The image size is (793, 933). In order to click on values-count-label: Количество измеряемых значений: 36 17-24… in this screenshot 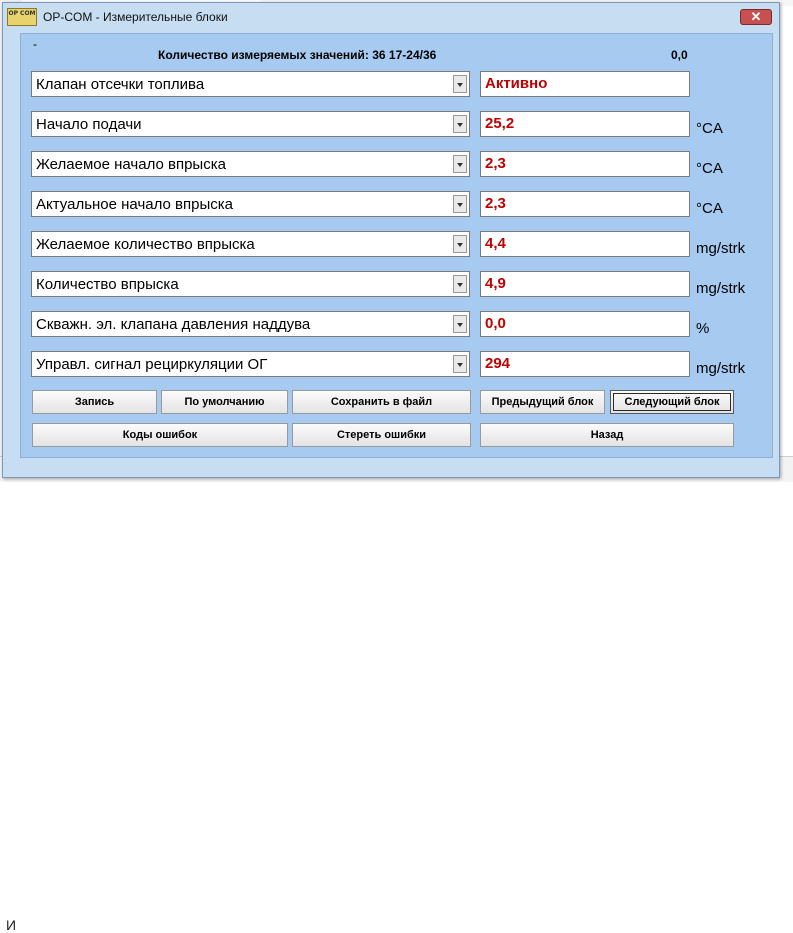, I will do `click(297, 55)`.